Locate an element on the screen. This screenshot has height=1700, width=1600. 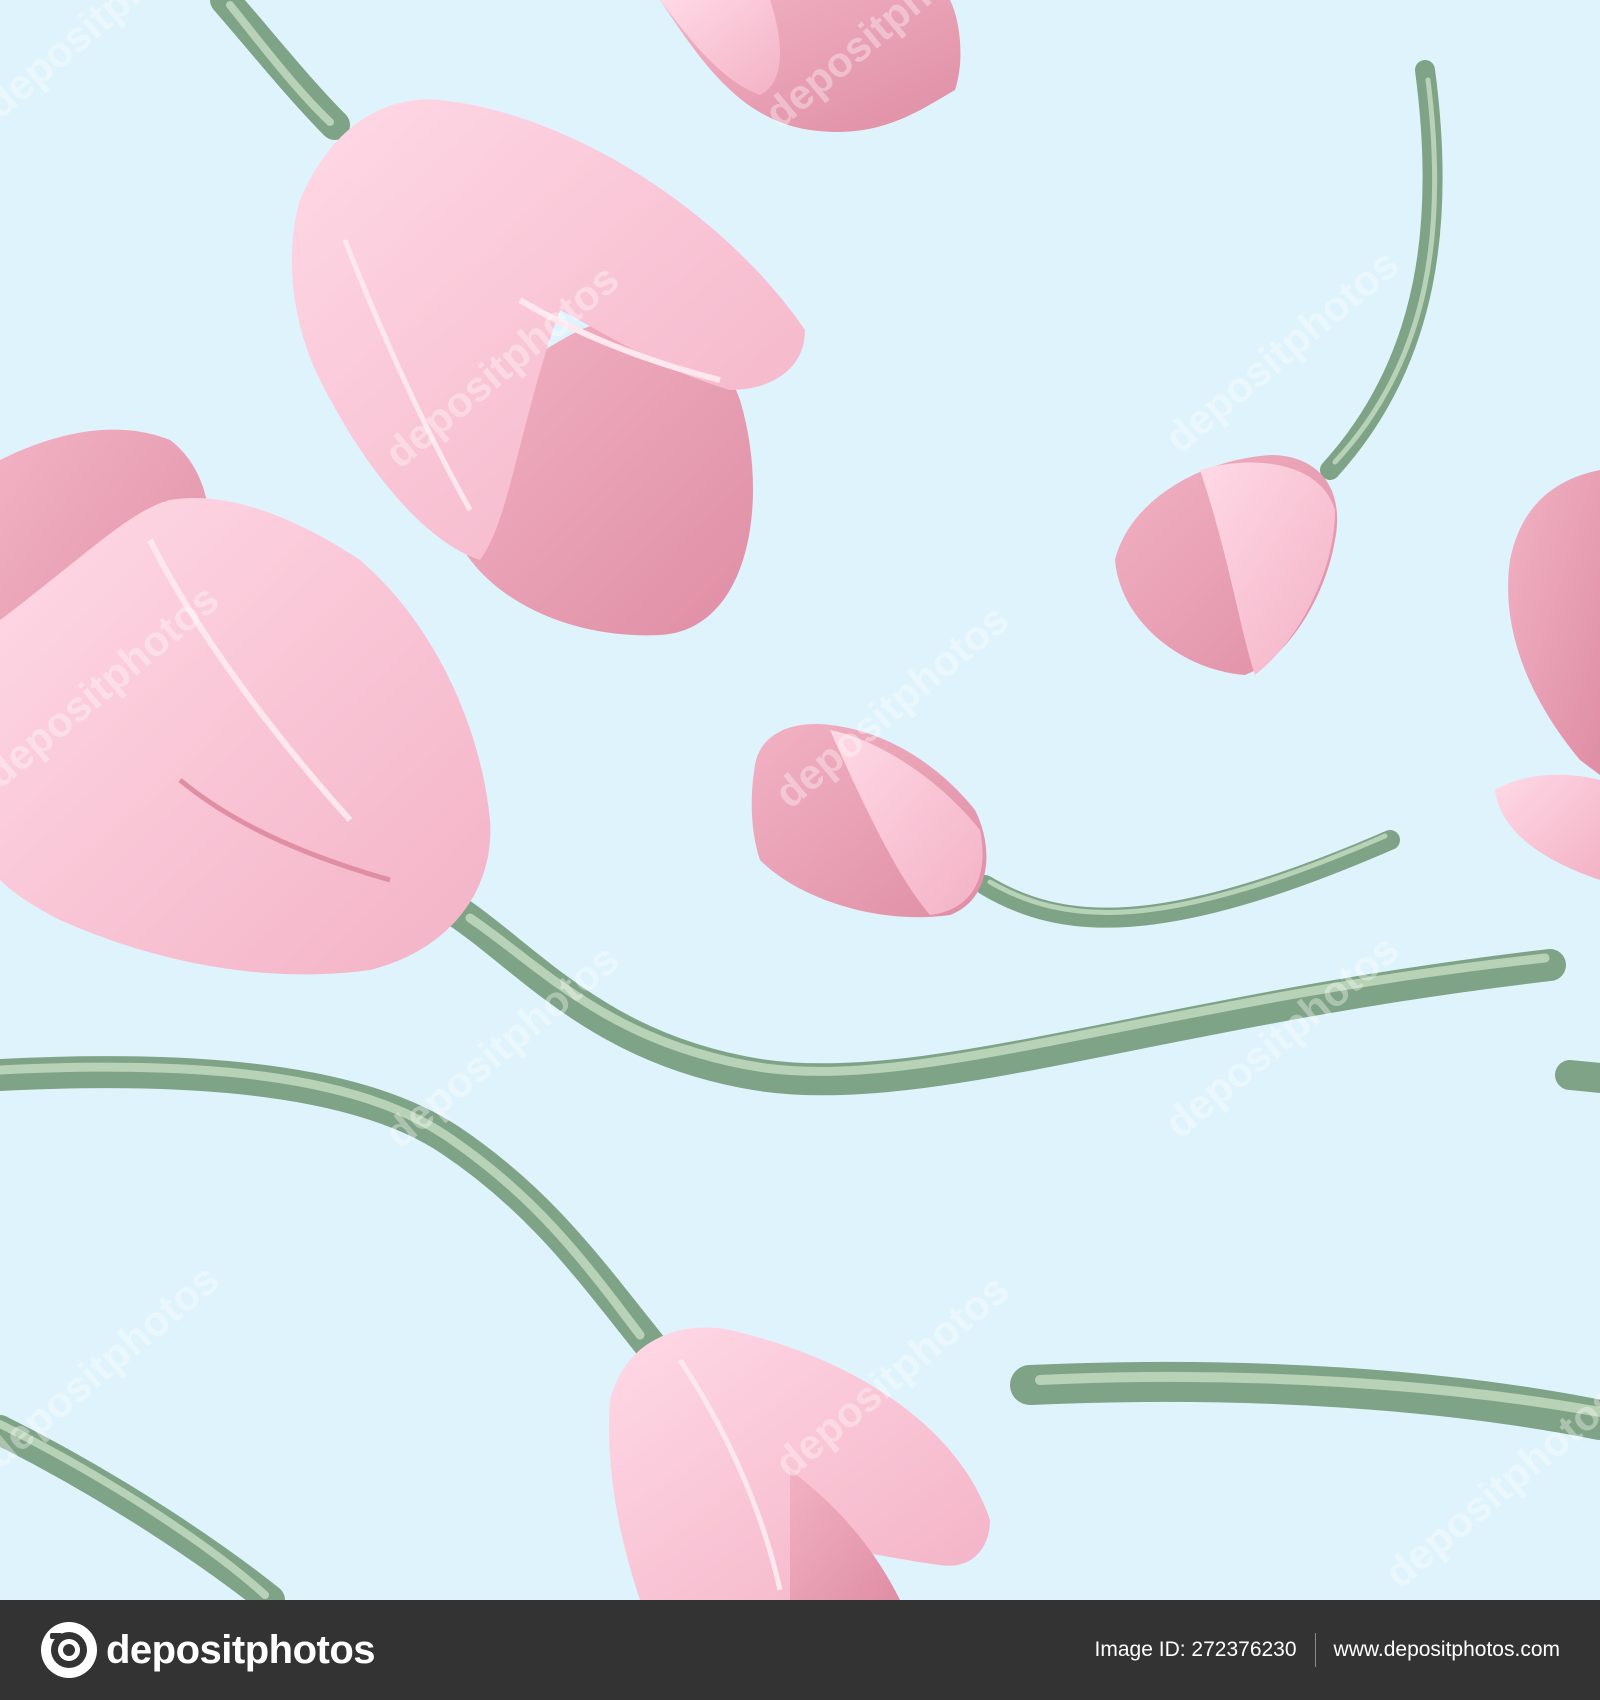
camera-logo-icon is located at coordinates (69, 1650).